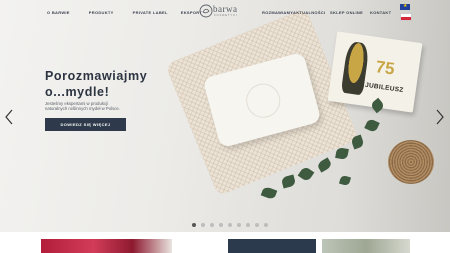 This screenshot has width=450, height=253. Describe the element at coordinates (411, 162) in the screenshot. I see `twine-spool-image` at that location.